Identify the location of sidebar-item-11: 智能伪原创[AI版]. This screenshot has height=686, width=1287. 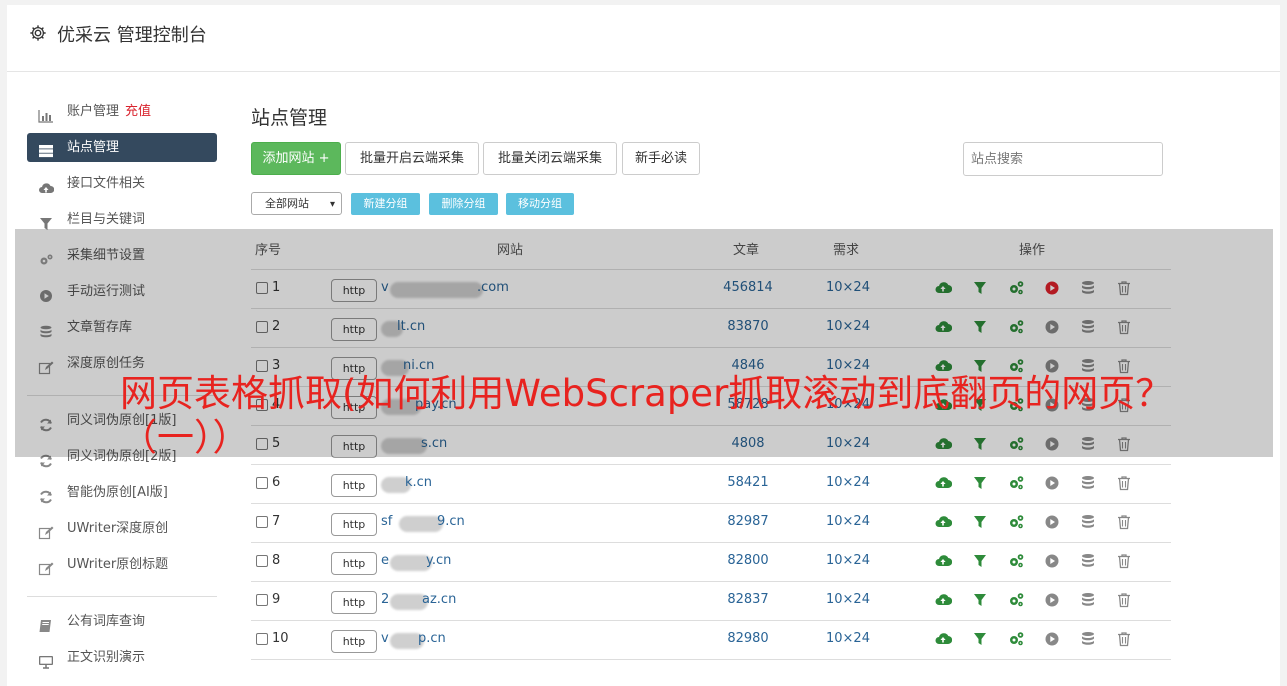
(122, 496).